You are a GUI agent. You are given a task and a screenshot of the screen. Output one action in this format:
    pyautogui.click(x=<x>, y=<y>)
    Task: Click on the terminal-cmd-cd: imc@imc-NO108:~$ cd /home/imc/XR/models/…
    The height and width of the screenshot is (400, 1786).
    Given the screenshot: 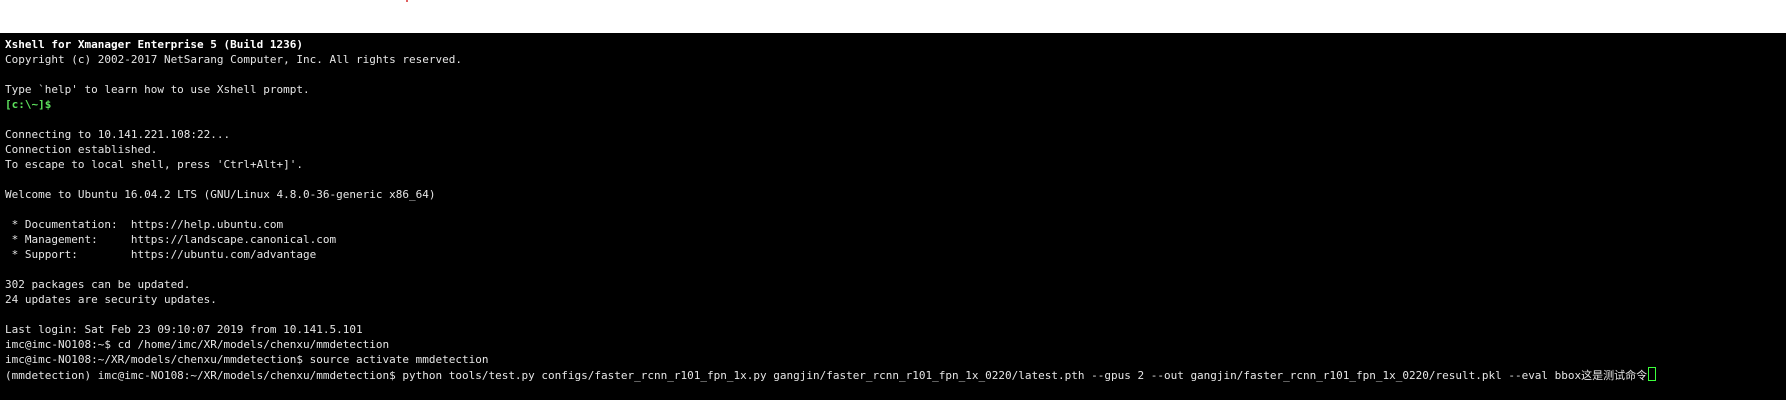 What is the action you would take?
    pyautogui.click(x=197, y=344)
    